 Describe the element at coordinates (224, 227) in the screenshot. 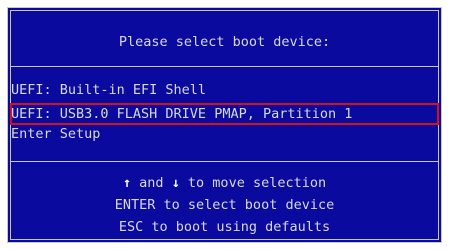

I see `help-esc: ESC to boot using defaults` at that location.